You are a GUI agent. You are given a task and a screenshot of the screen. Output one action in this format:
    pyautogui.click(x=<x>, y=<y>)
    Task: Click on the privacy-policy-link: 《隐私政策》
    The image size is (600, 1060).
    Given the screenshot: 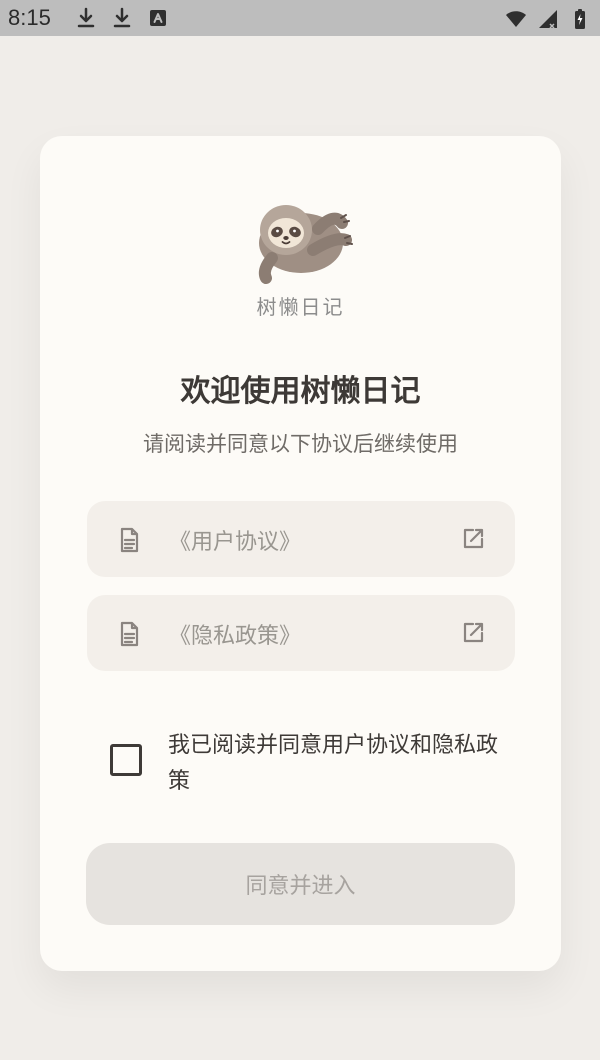 What is the action you would take?
    pyautogui.click(x=301, y=633)
    